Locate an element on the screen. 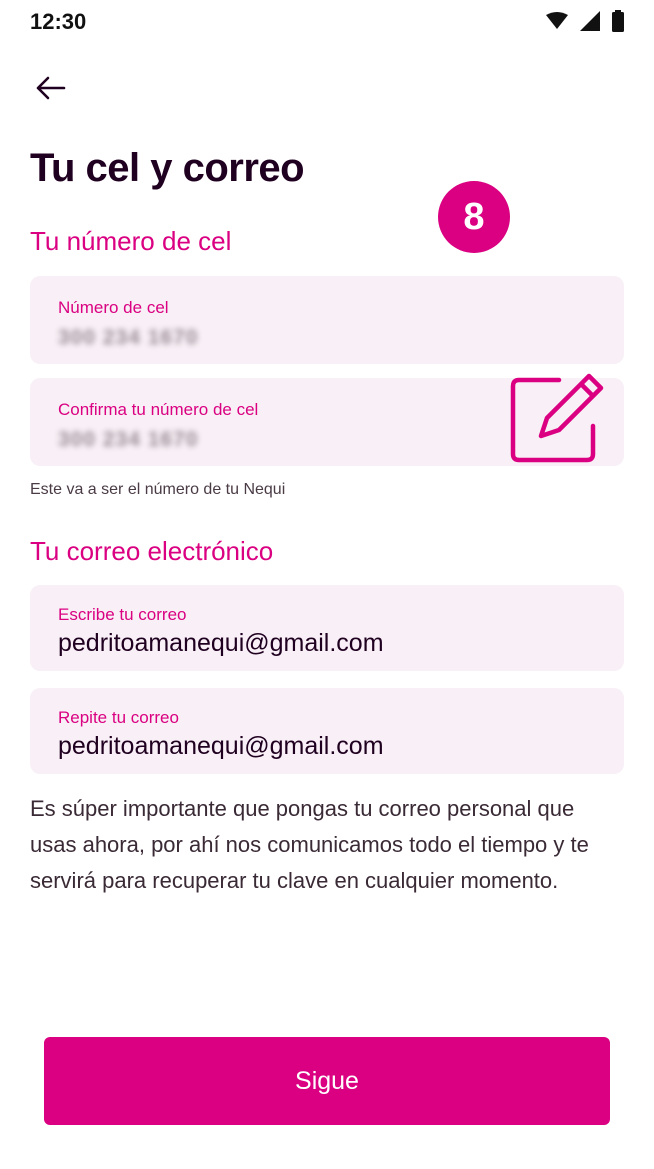  phone-helper-text: Este va a ser el número de tu Nequi is located at coordinates (158, 489).